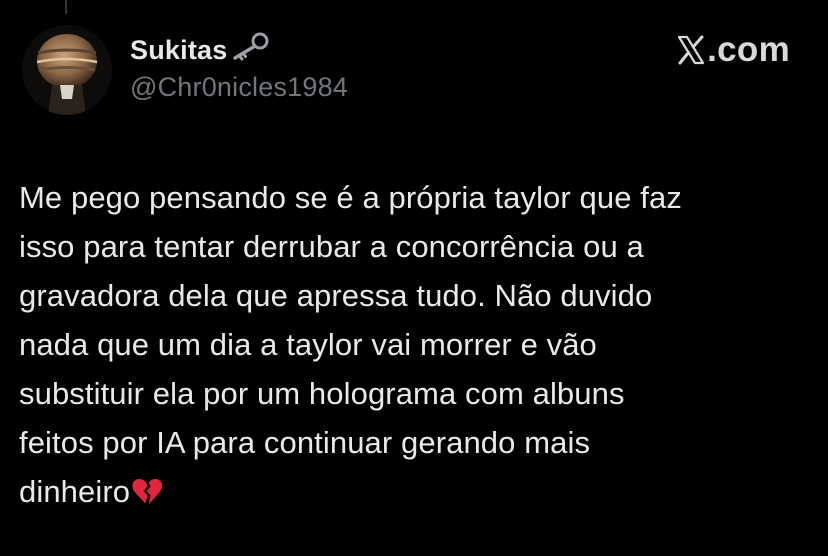 The height and width of the screenshot is (556, 828). Describe the element at coordinates (178, 50) in the screenshot. I see `display-name: Sukitas` at that location.